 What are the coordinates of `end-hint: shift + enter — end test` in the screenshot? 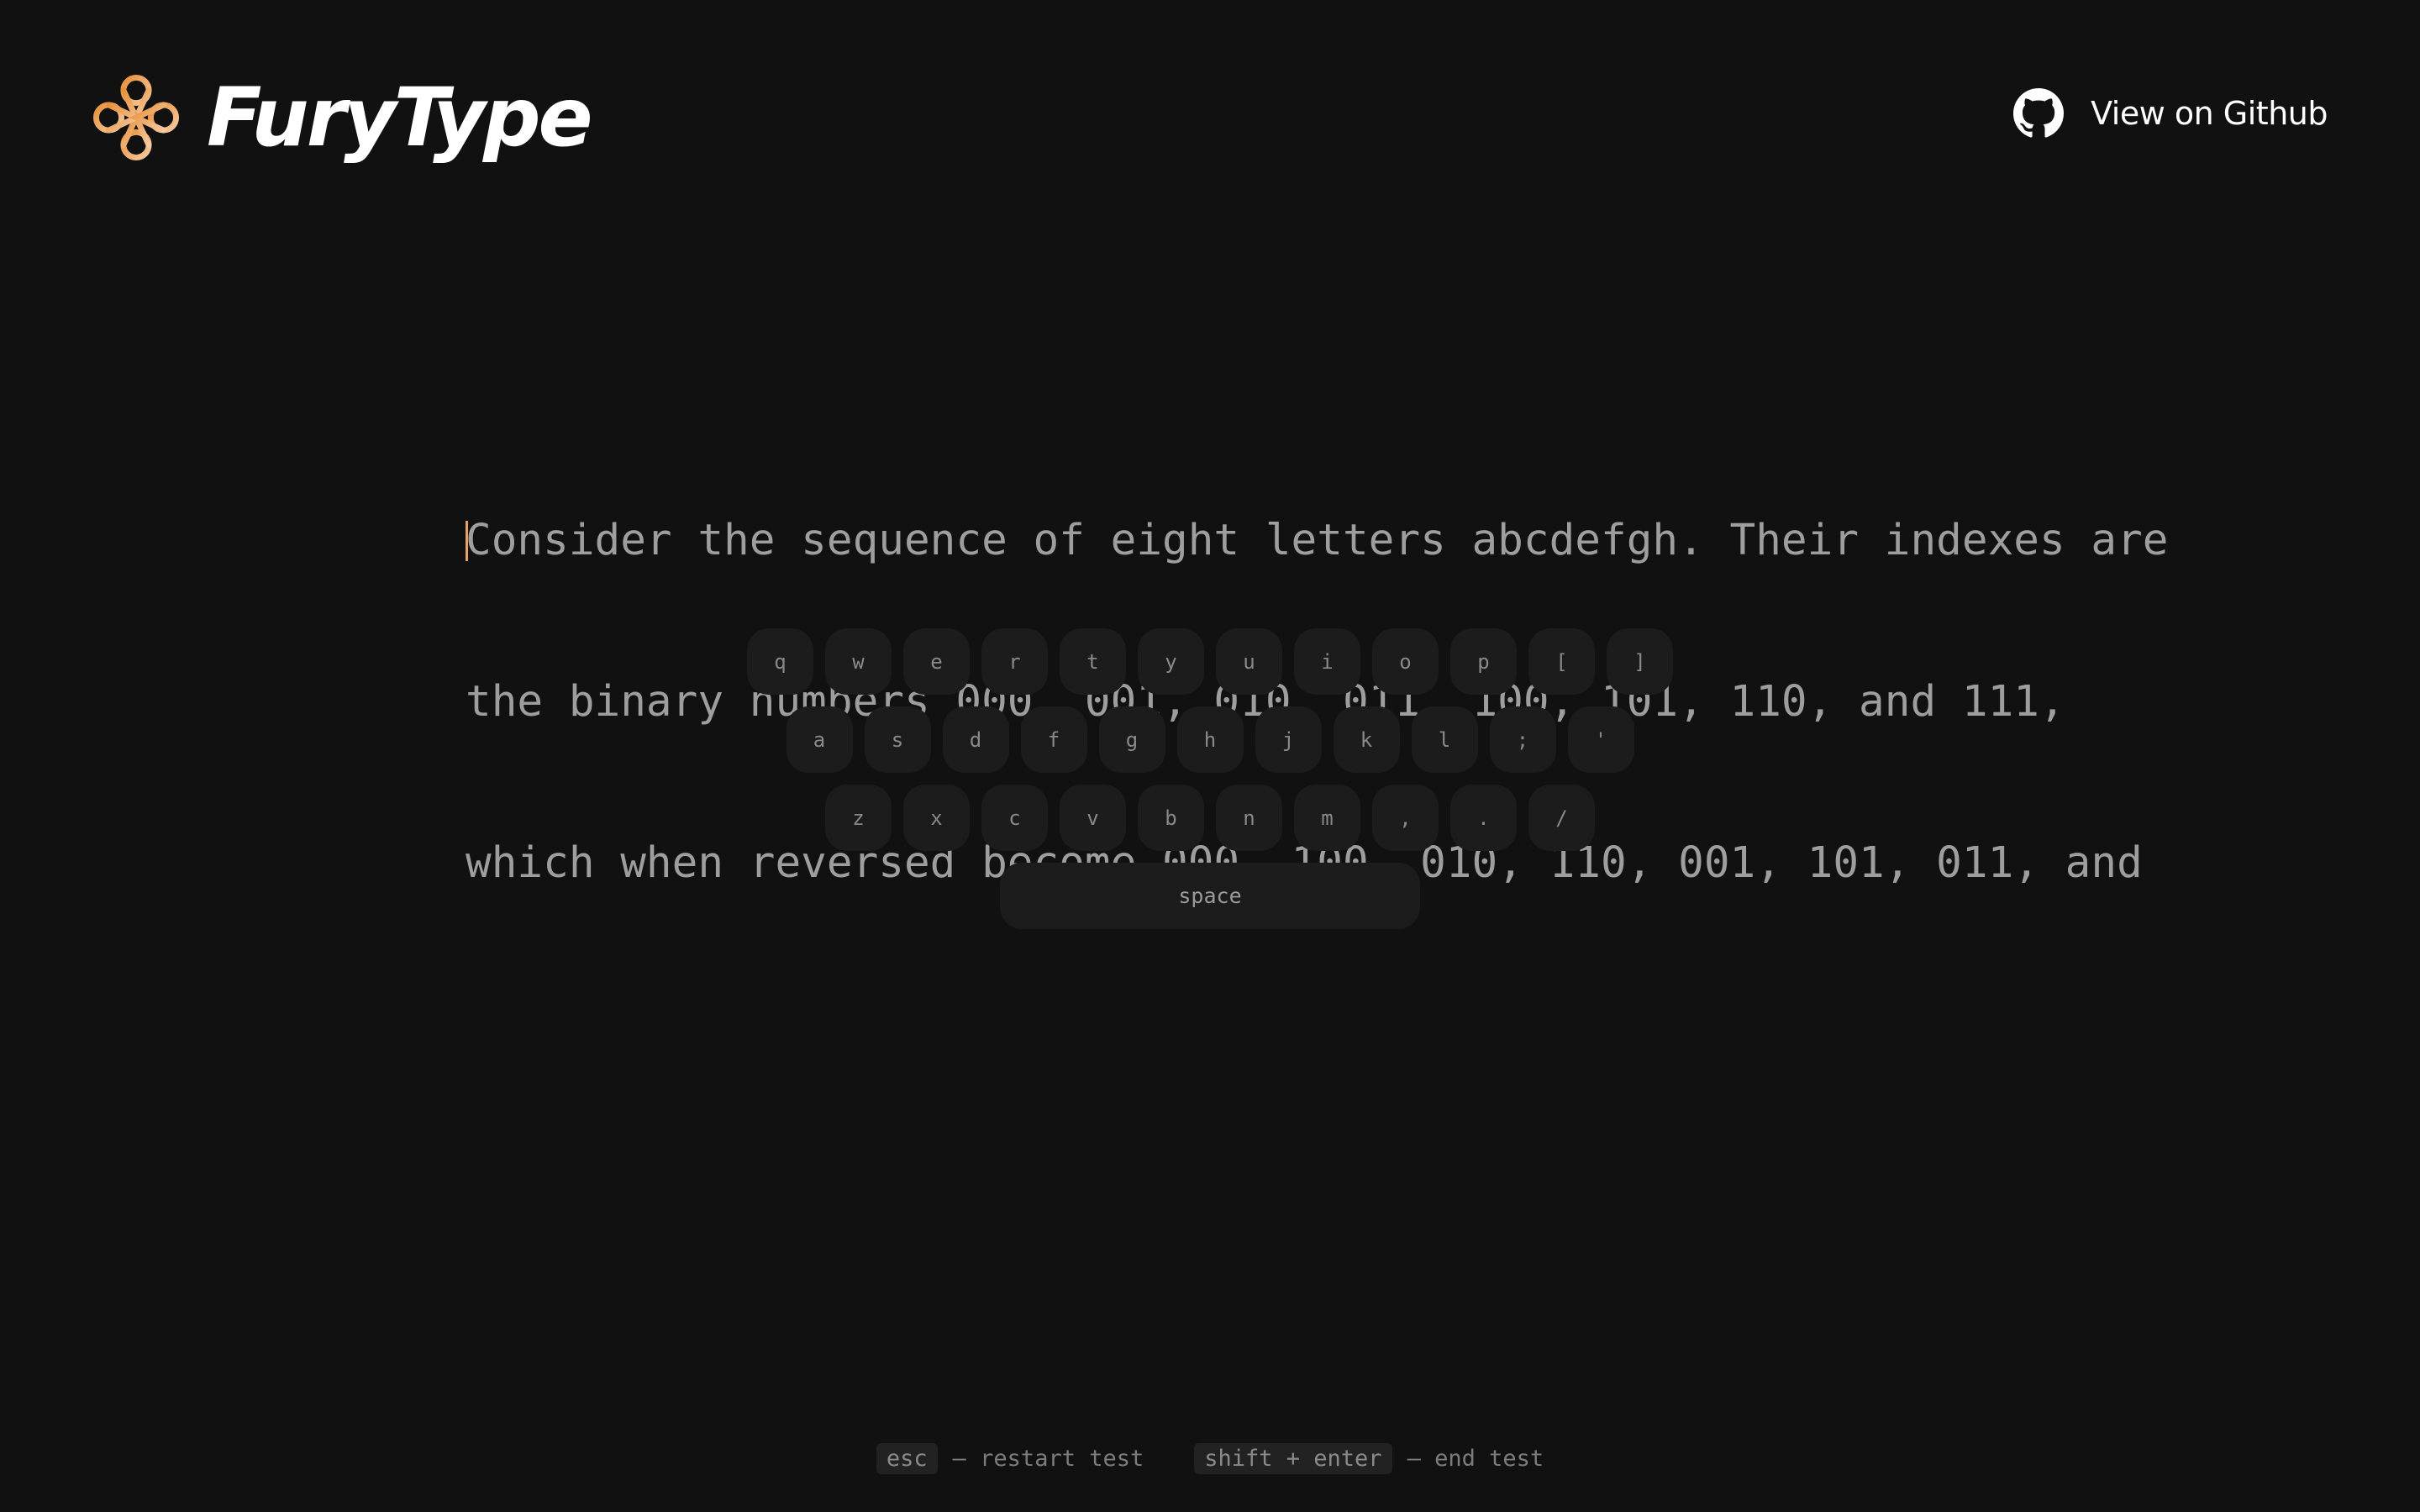 It's located at (1369, 1458).